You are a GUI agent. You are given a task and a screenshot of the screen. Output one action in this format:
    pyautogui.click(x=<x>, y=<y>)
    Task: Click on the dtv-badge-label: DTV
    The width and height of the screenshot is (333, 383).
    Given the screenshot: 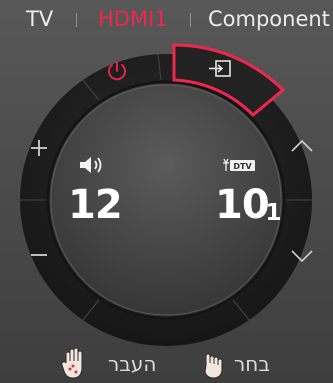 What is the action you would take?
    pyautogui.click(x=242, y=166)
    